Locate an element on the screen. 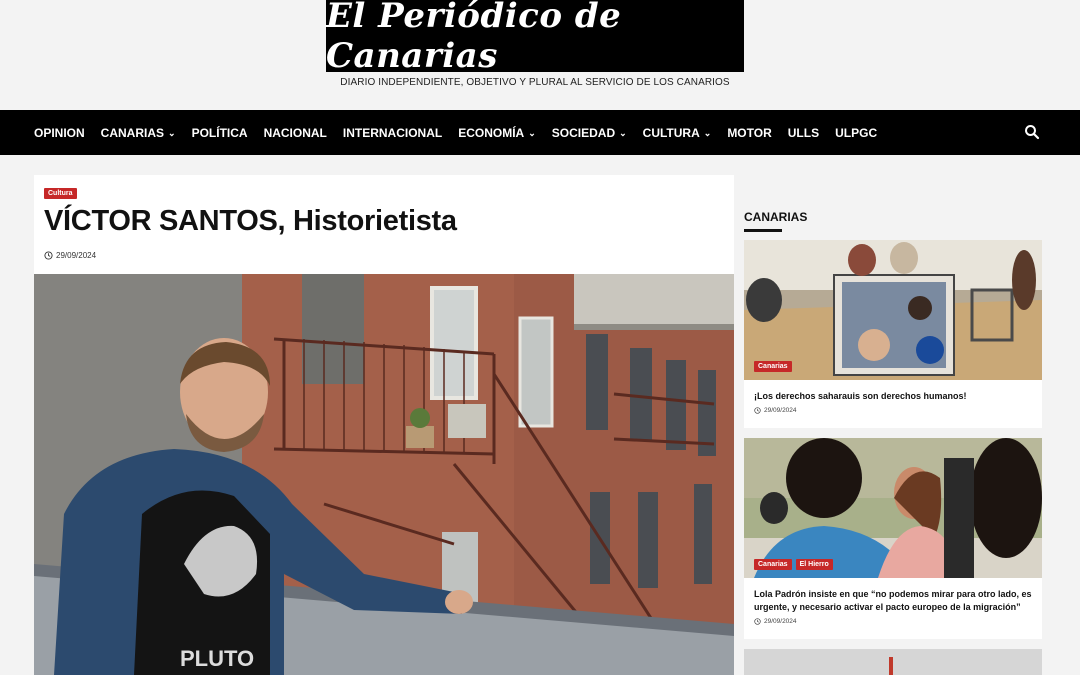  nav-item-label: POLÍTICA is located at coordinates (219, 132).